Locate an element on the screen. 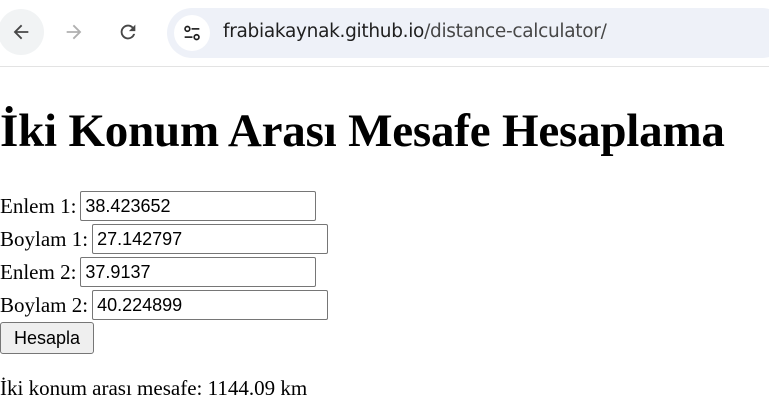  site-info-button is located at coordinates (192, 33).